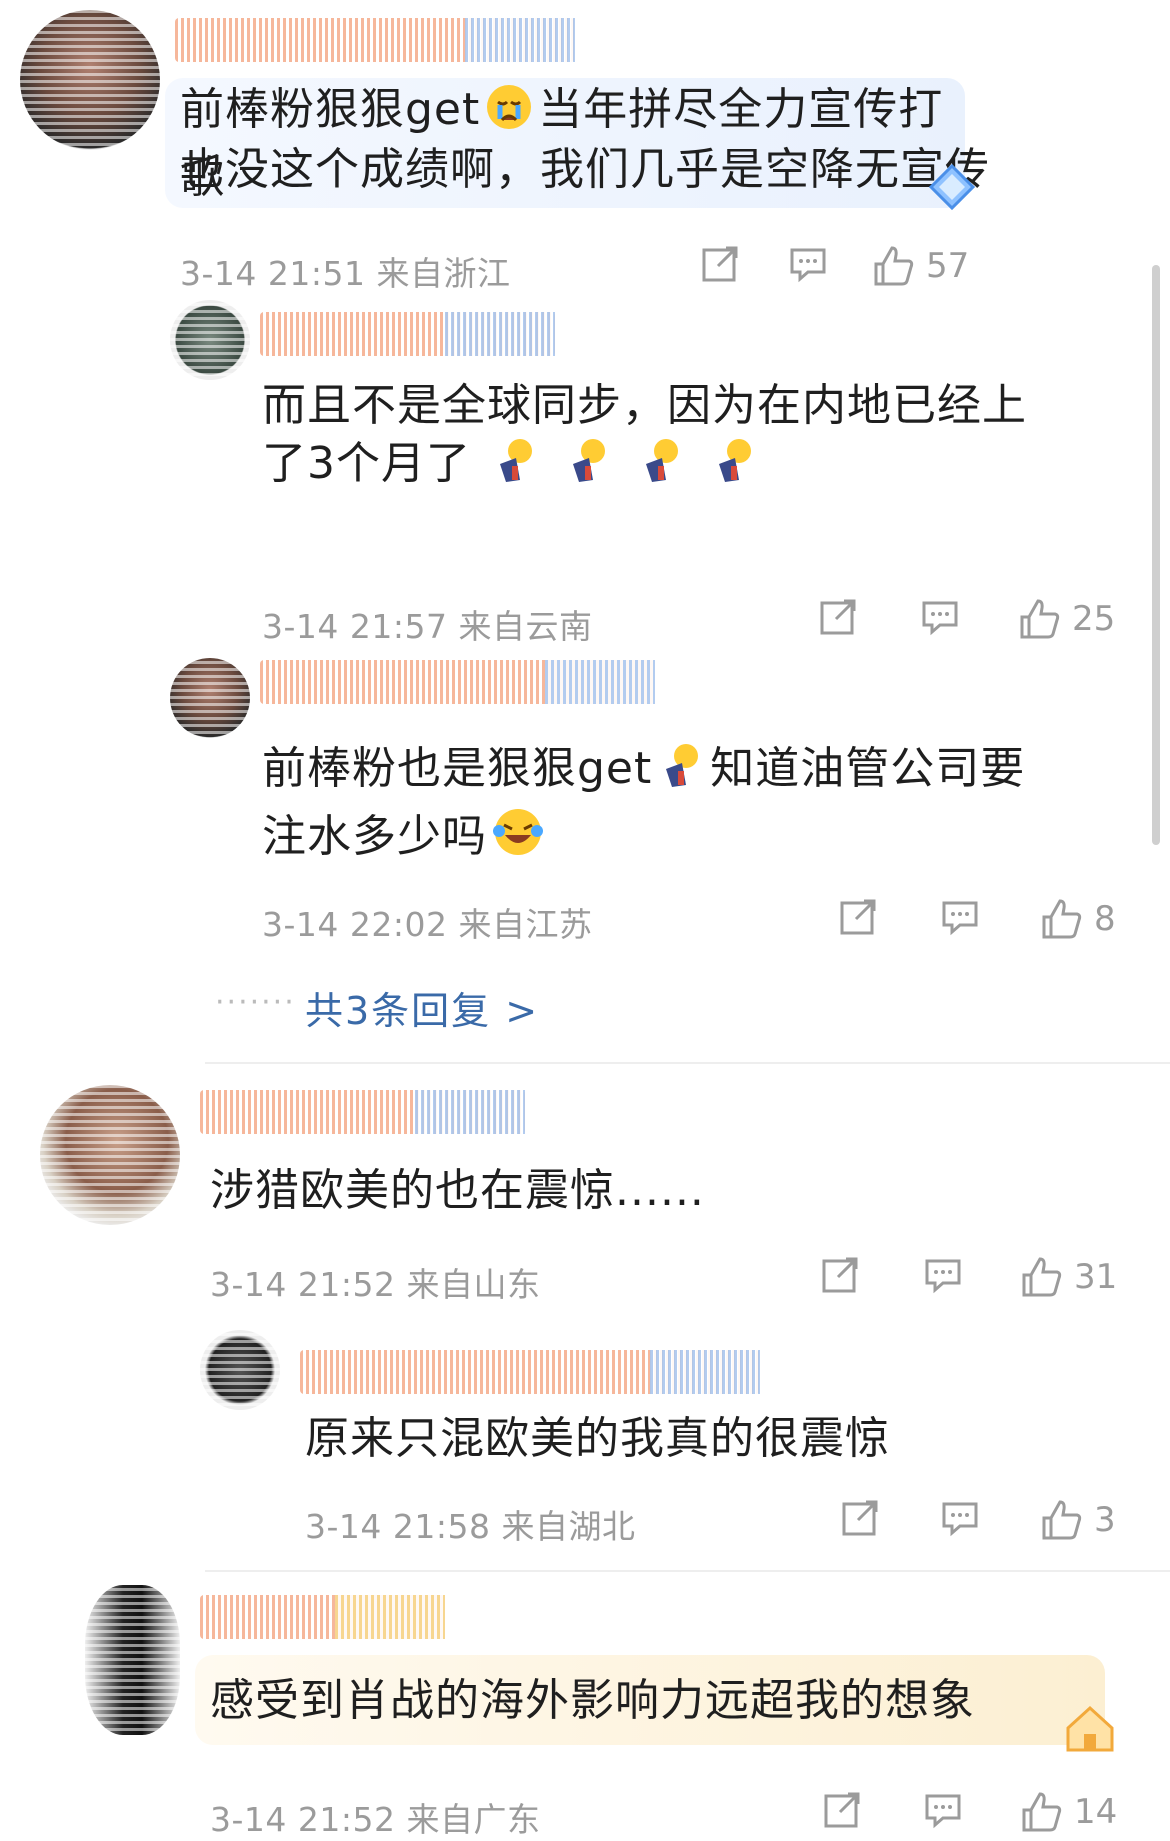 The height and width of the screenshot is (1841, 1170). I want to click on like-button: 25, so click(1066, 619).